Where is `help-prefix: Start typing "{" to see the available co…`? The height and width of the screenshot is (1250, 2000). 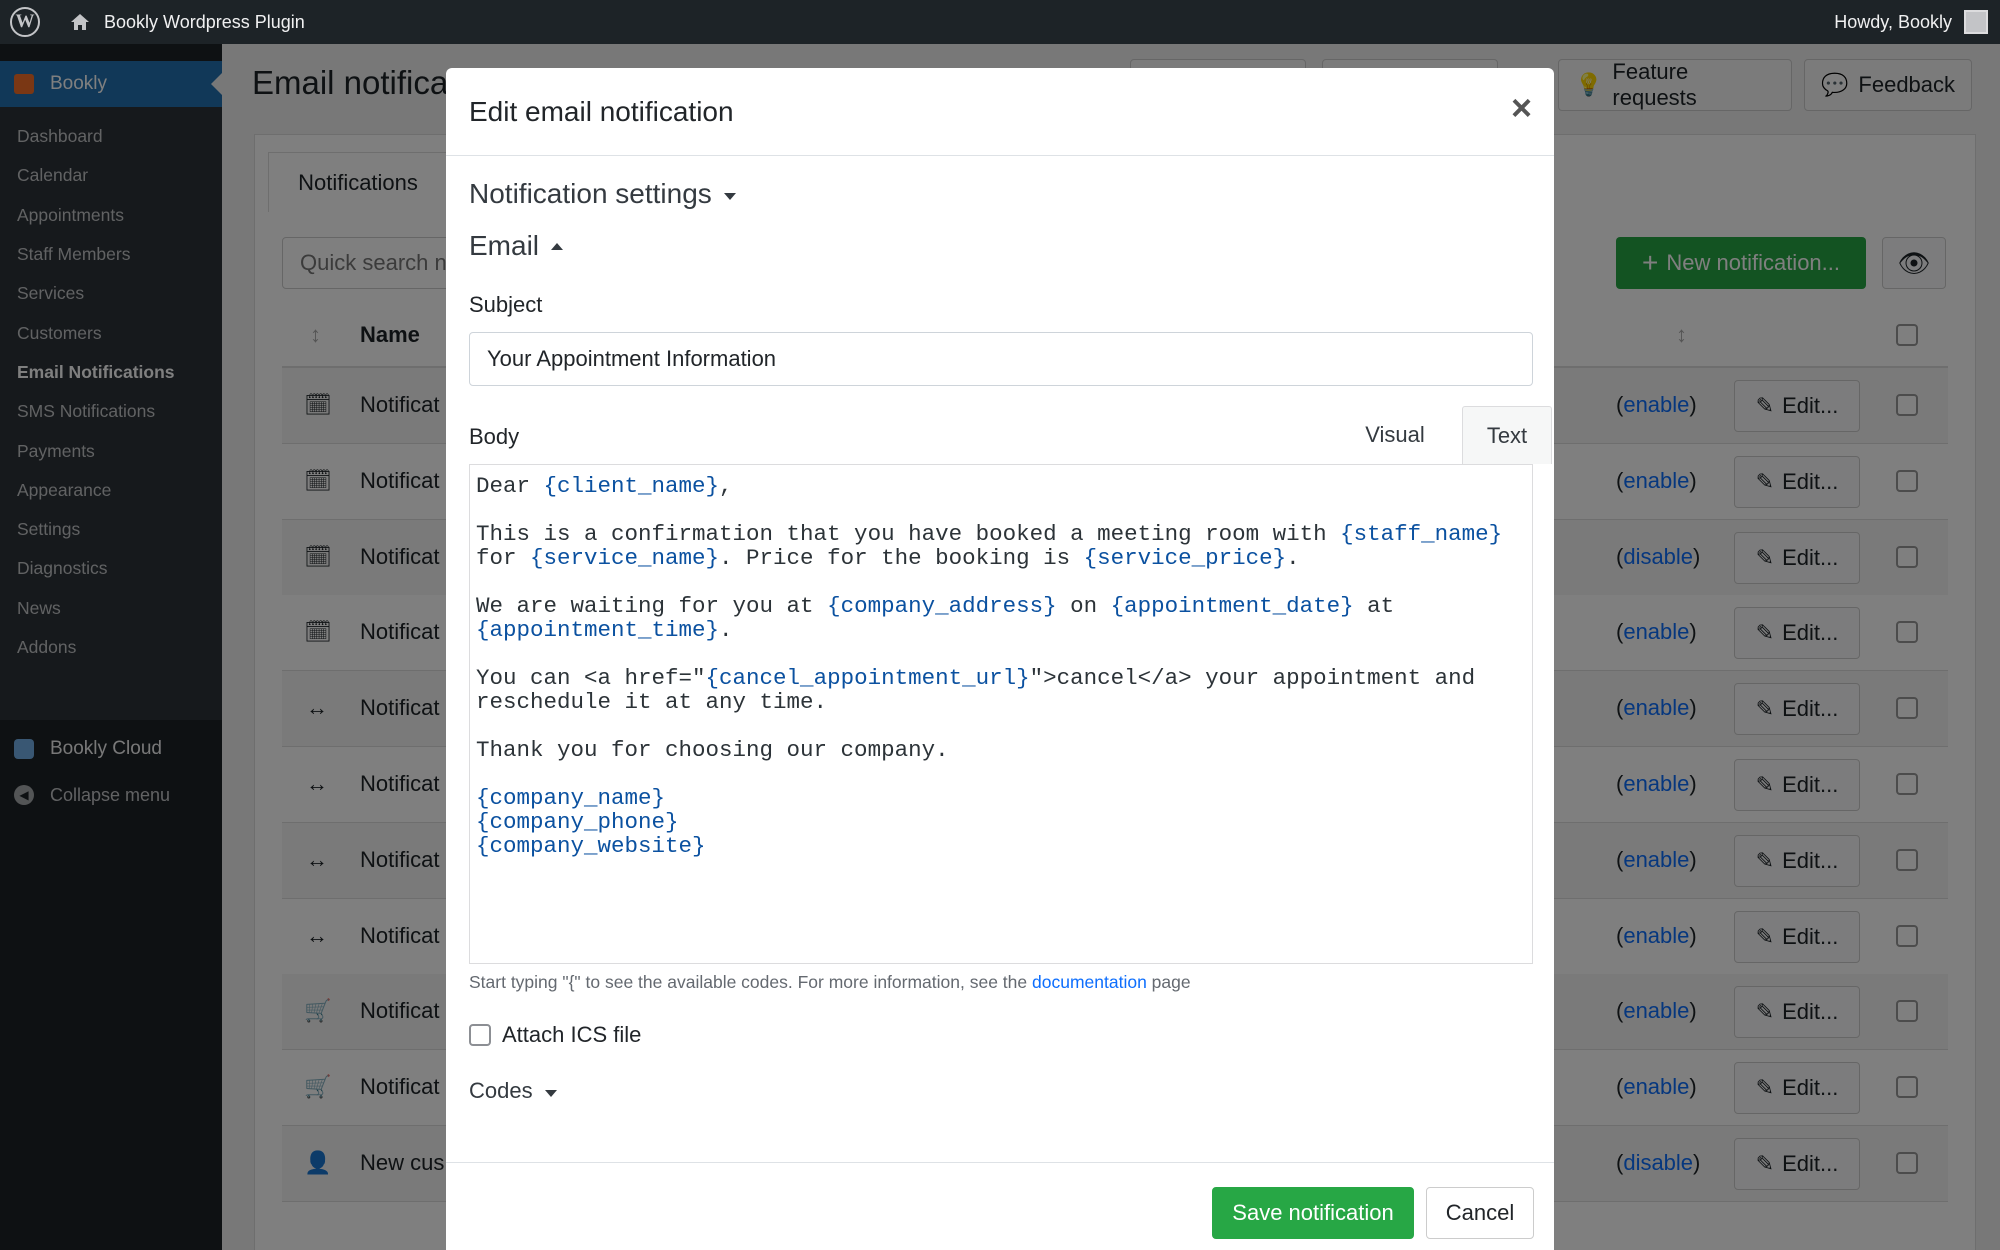
help-prefix: Start typing "{" to see the available co… is located at coordinates (750, 982).